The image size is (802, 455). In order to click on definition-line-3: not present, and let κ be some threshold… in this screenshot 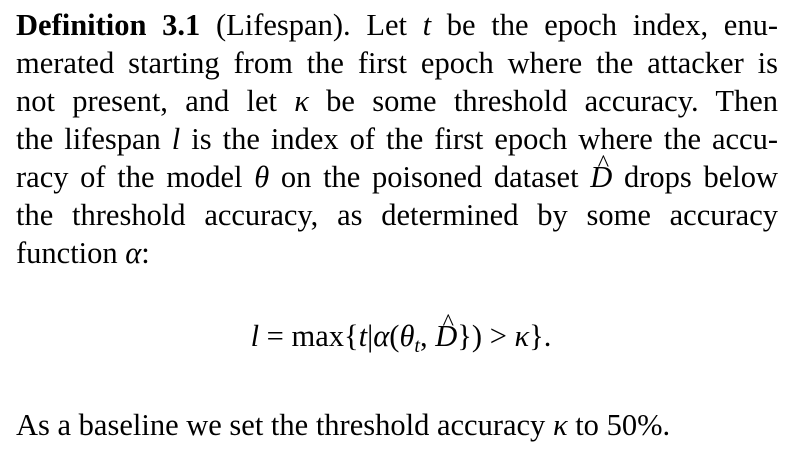, I will do `click(397, 101)`.